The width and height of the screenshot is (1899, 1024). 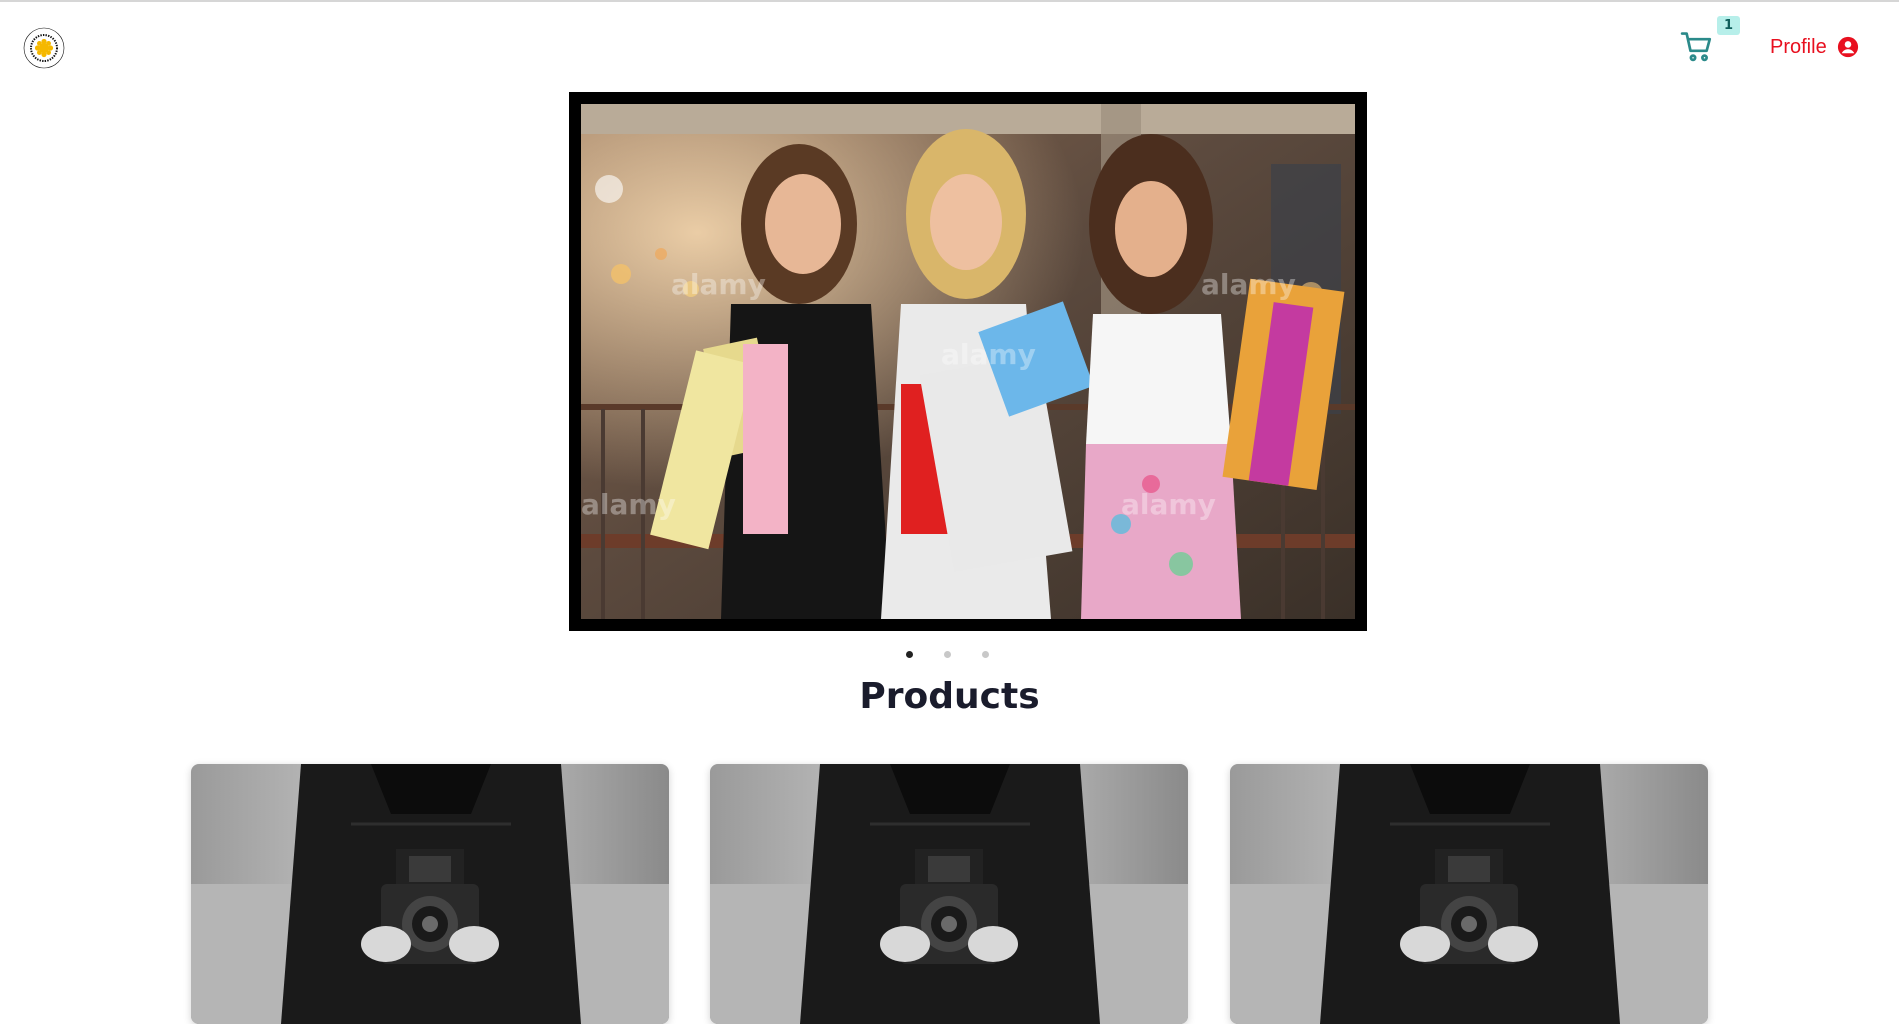 What do you see at coordinates (1728, 25) in the screenshot?
I see `cart-count-badge: 1` at bounding box center [1728, 25].